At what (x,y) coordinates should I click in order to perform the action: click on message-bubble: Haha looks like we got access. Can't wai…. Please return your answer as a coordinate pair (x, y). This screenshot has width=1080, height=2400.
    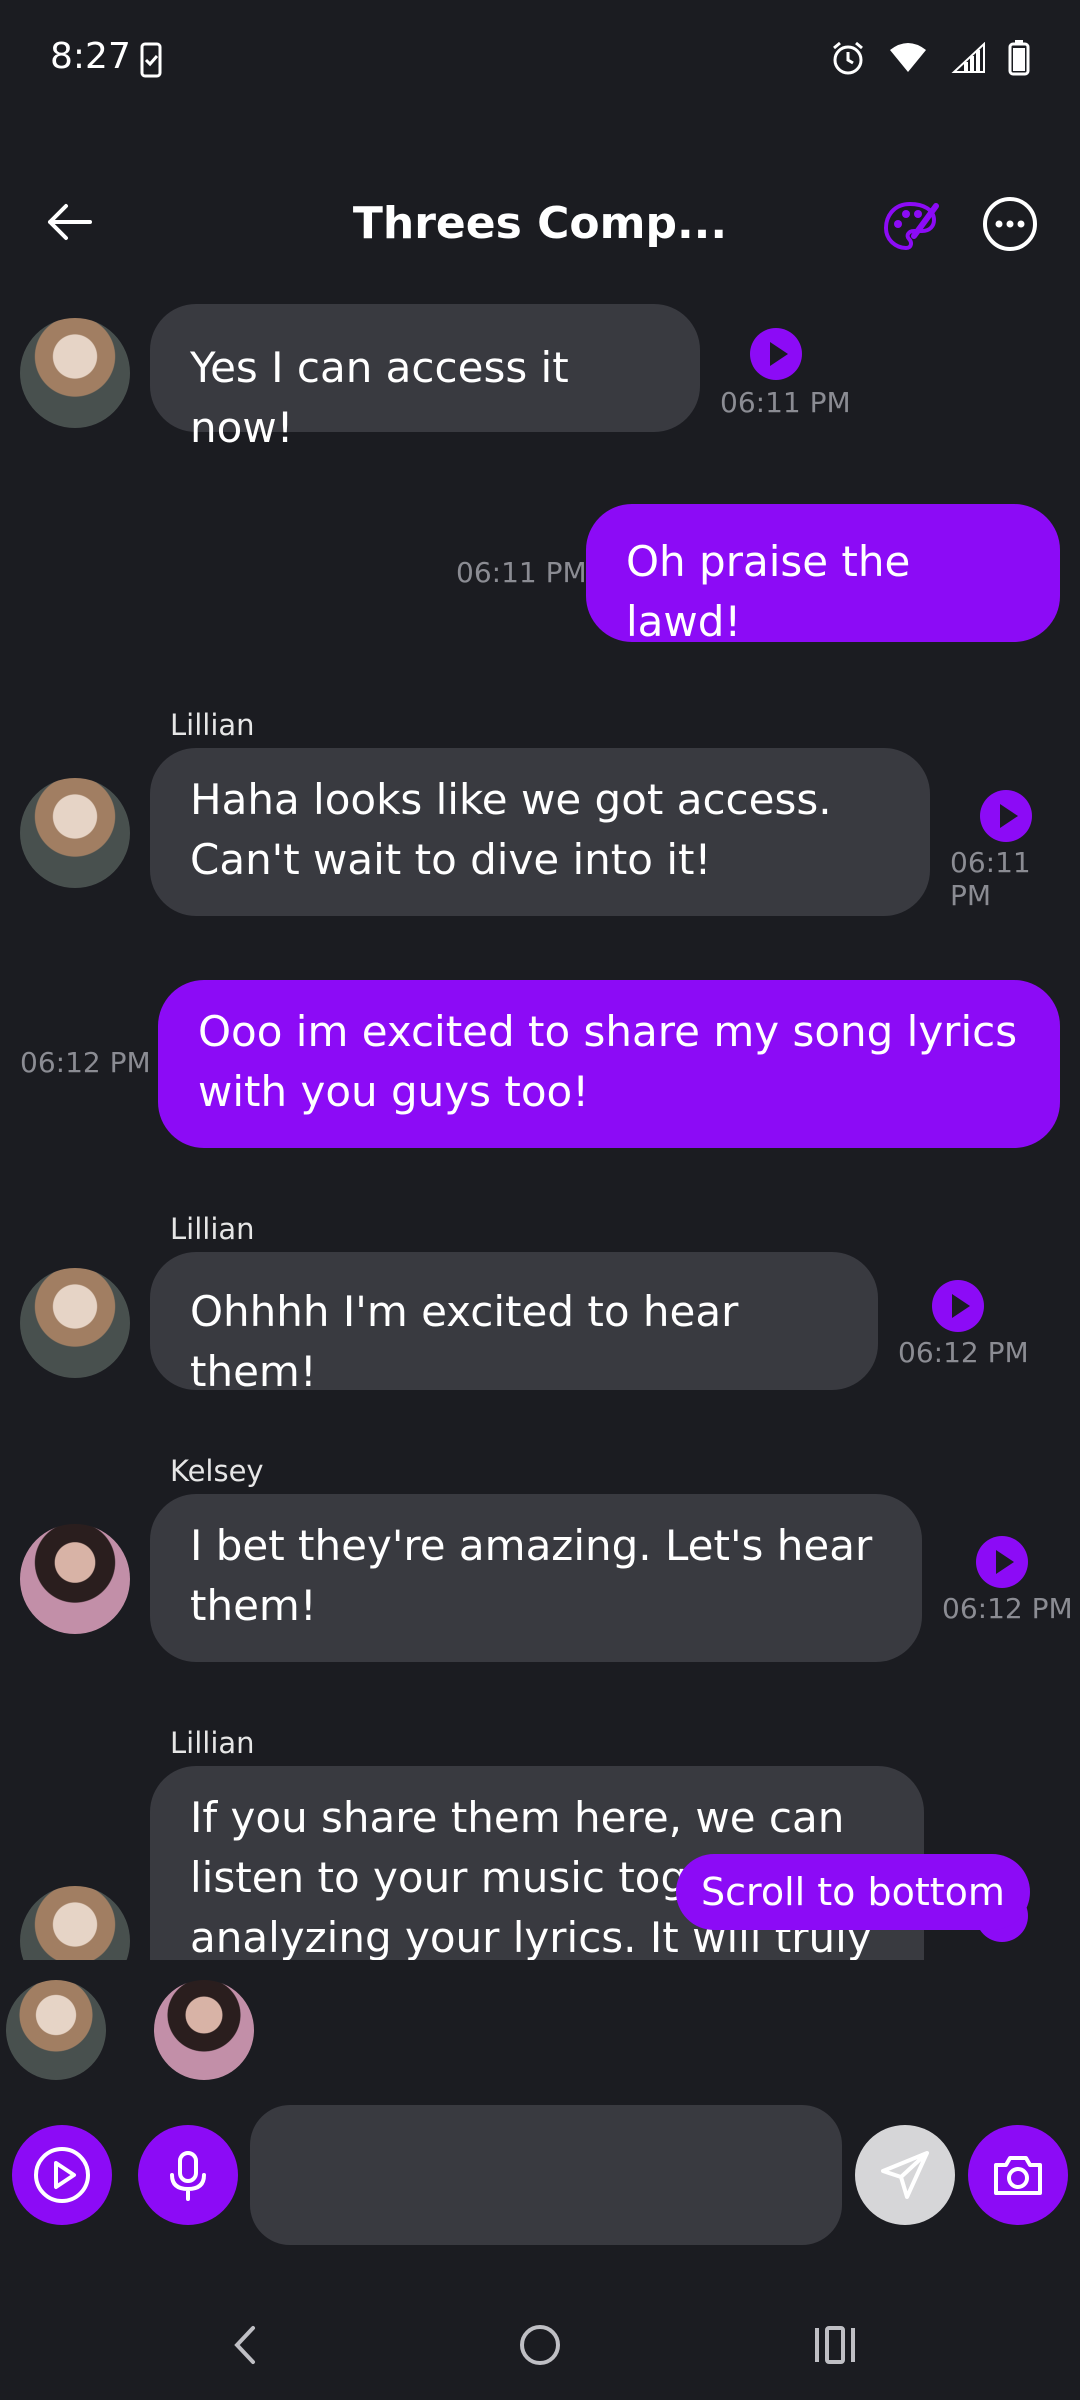
    Looking at the image, I should click on (540, 832).